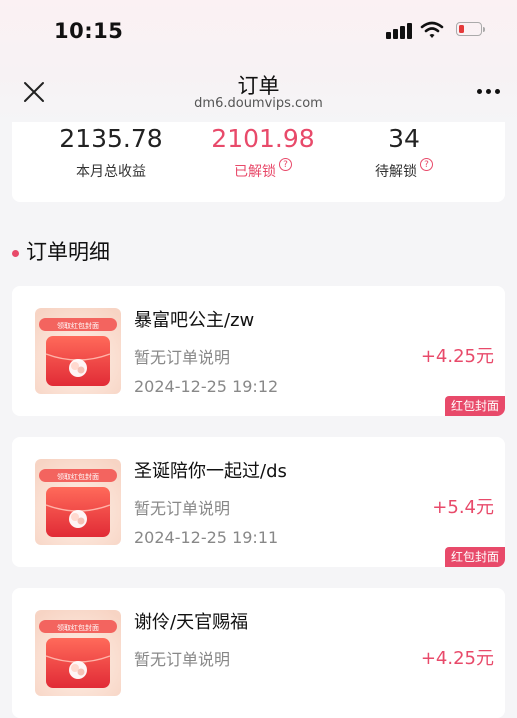  I want to click on stat-item: 2101.98 已解锁?, so click(263, 151).